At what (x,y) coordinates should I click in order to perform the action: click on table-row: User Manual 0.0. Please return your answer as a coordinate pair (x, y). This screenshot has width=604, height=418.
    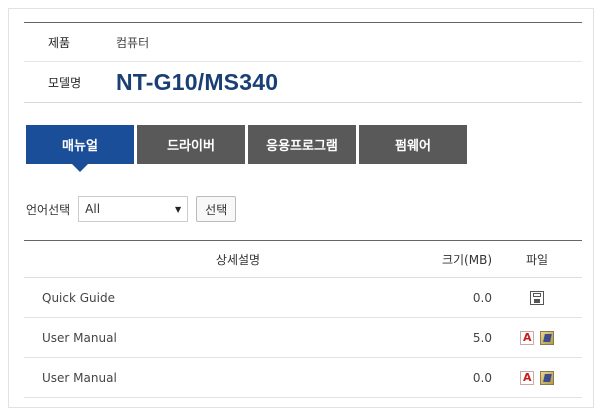
    Looking at the image, I should click on (303, 378).